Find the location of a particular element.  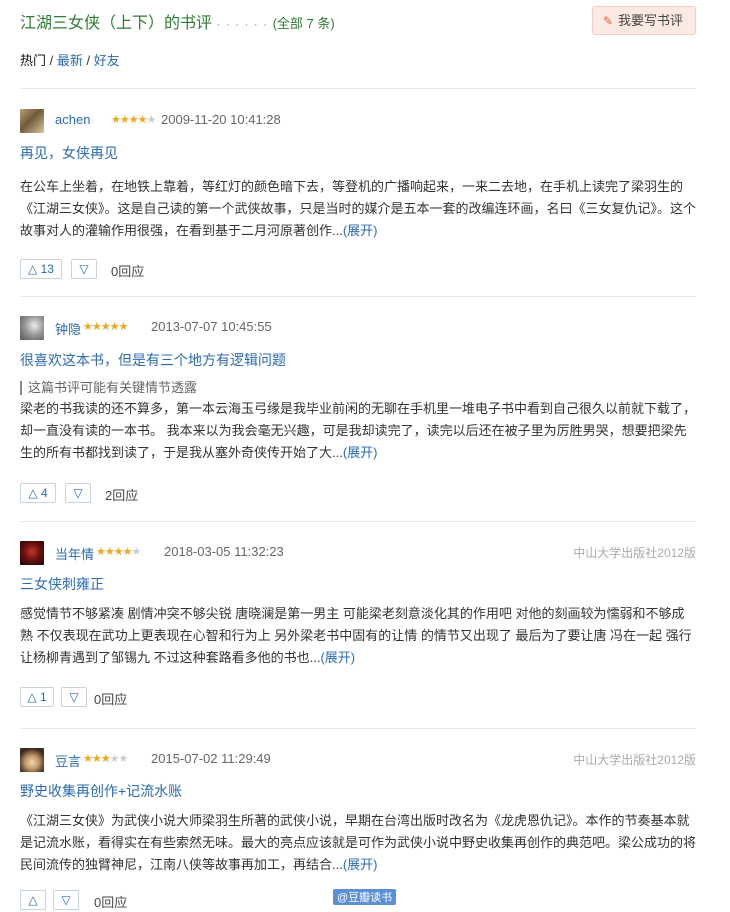

review-time: 2018-03-05 11:32:23 is located at coordinates (224, 551).